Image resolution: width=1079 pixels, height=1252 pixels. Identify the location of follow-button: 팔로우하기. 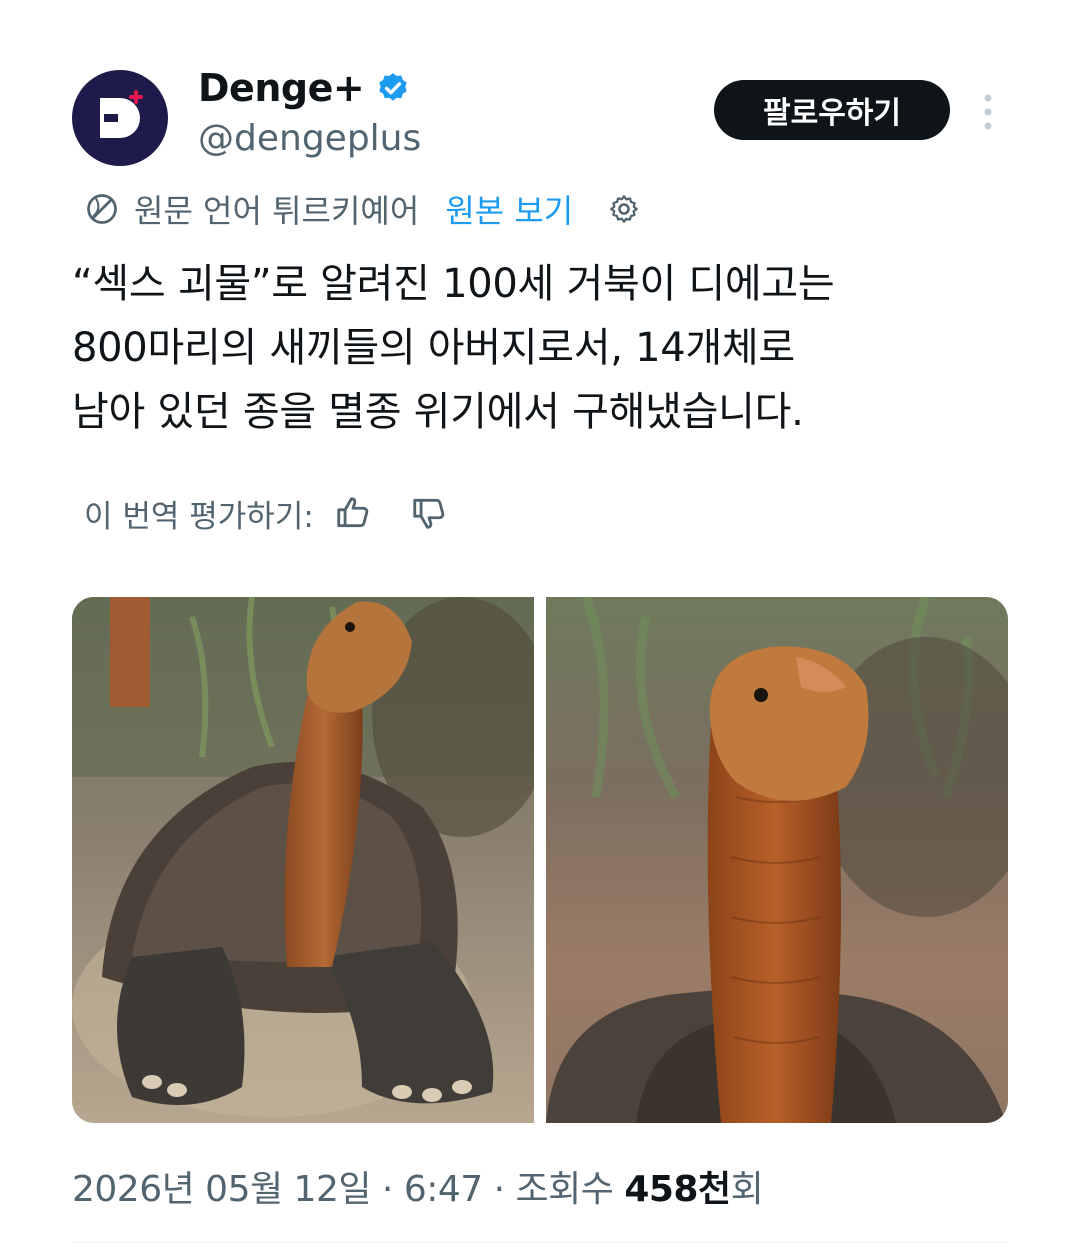
(832, 110).